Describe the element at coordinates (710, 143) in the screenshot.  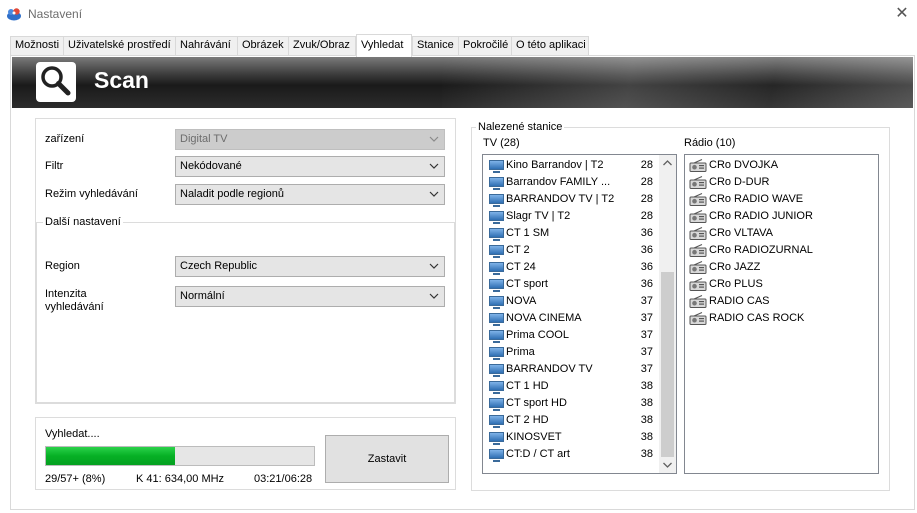
I see `radio-header: Rádio (10)` at that location.